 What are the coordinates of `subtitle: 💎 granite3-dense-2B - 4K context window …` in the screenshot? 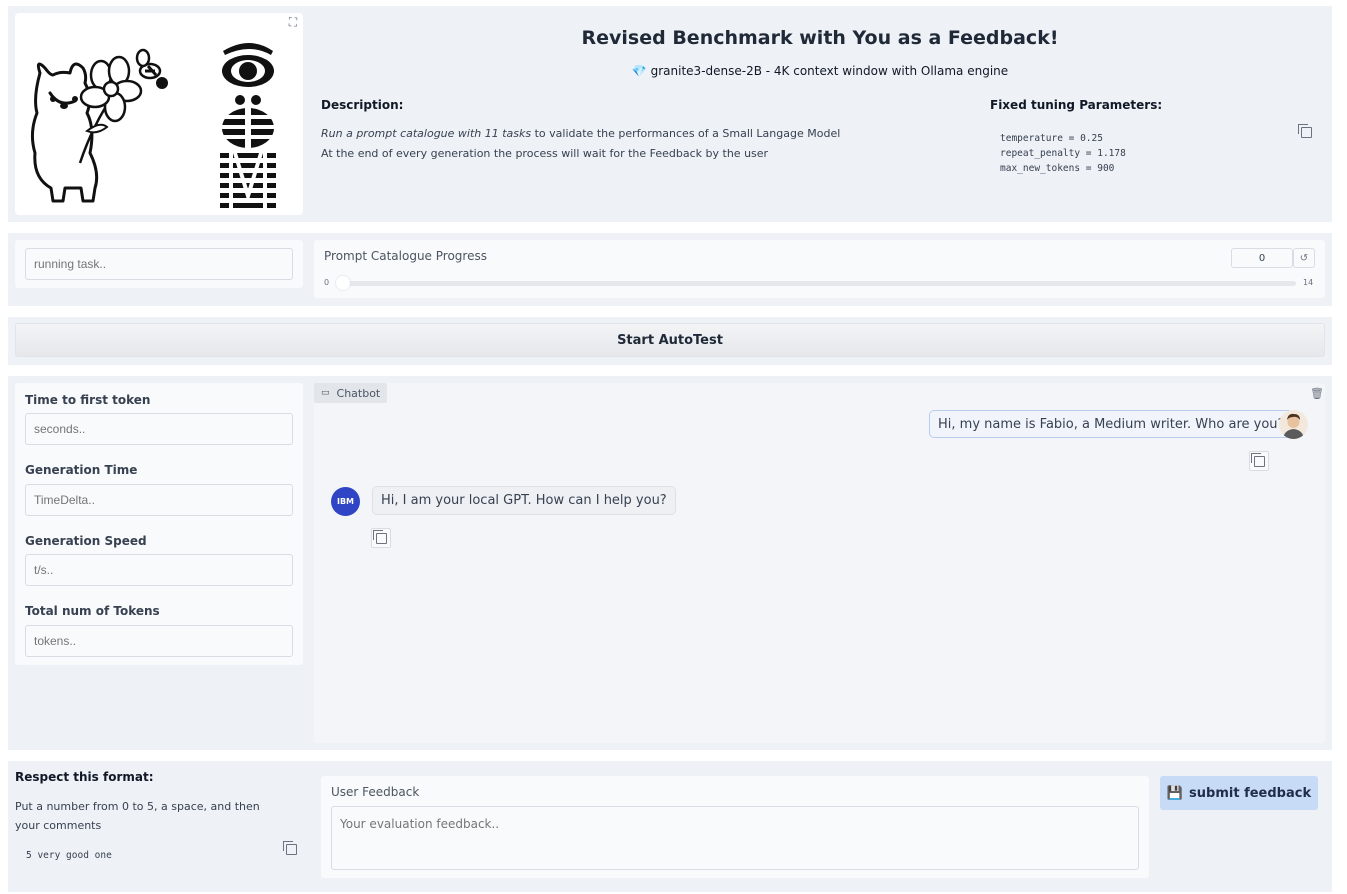 It's located at (820, 71).